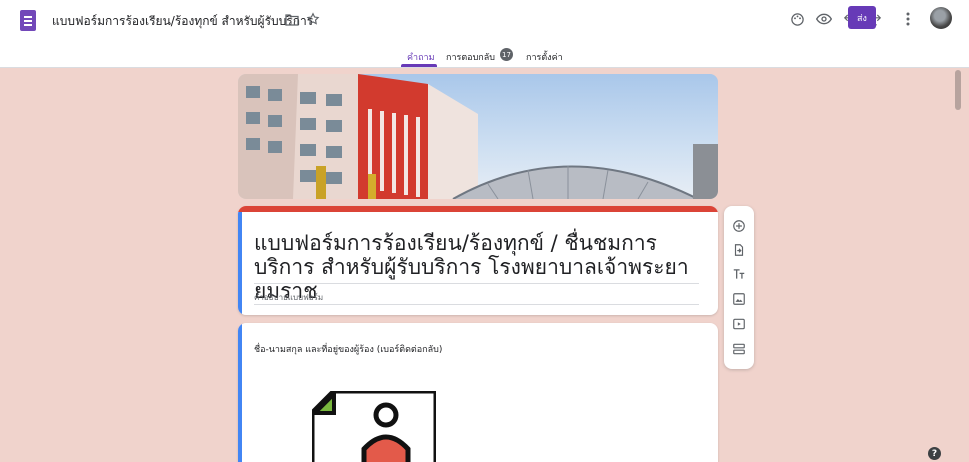  Describe the element at coordinates (478, 136) in the screenshot. I see `form-header-image` at that location.